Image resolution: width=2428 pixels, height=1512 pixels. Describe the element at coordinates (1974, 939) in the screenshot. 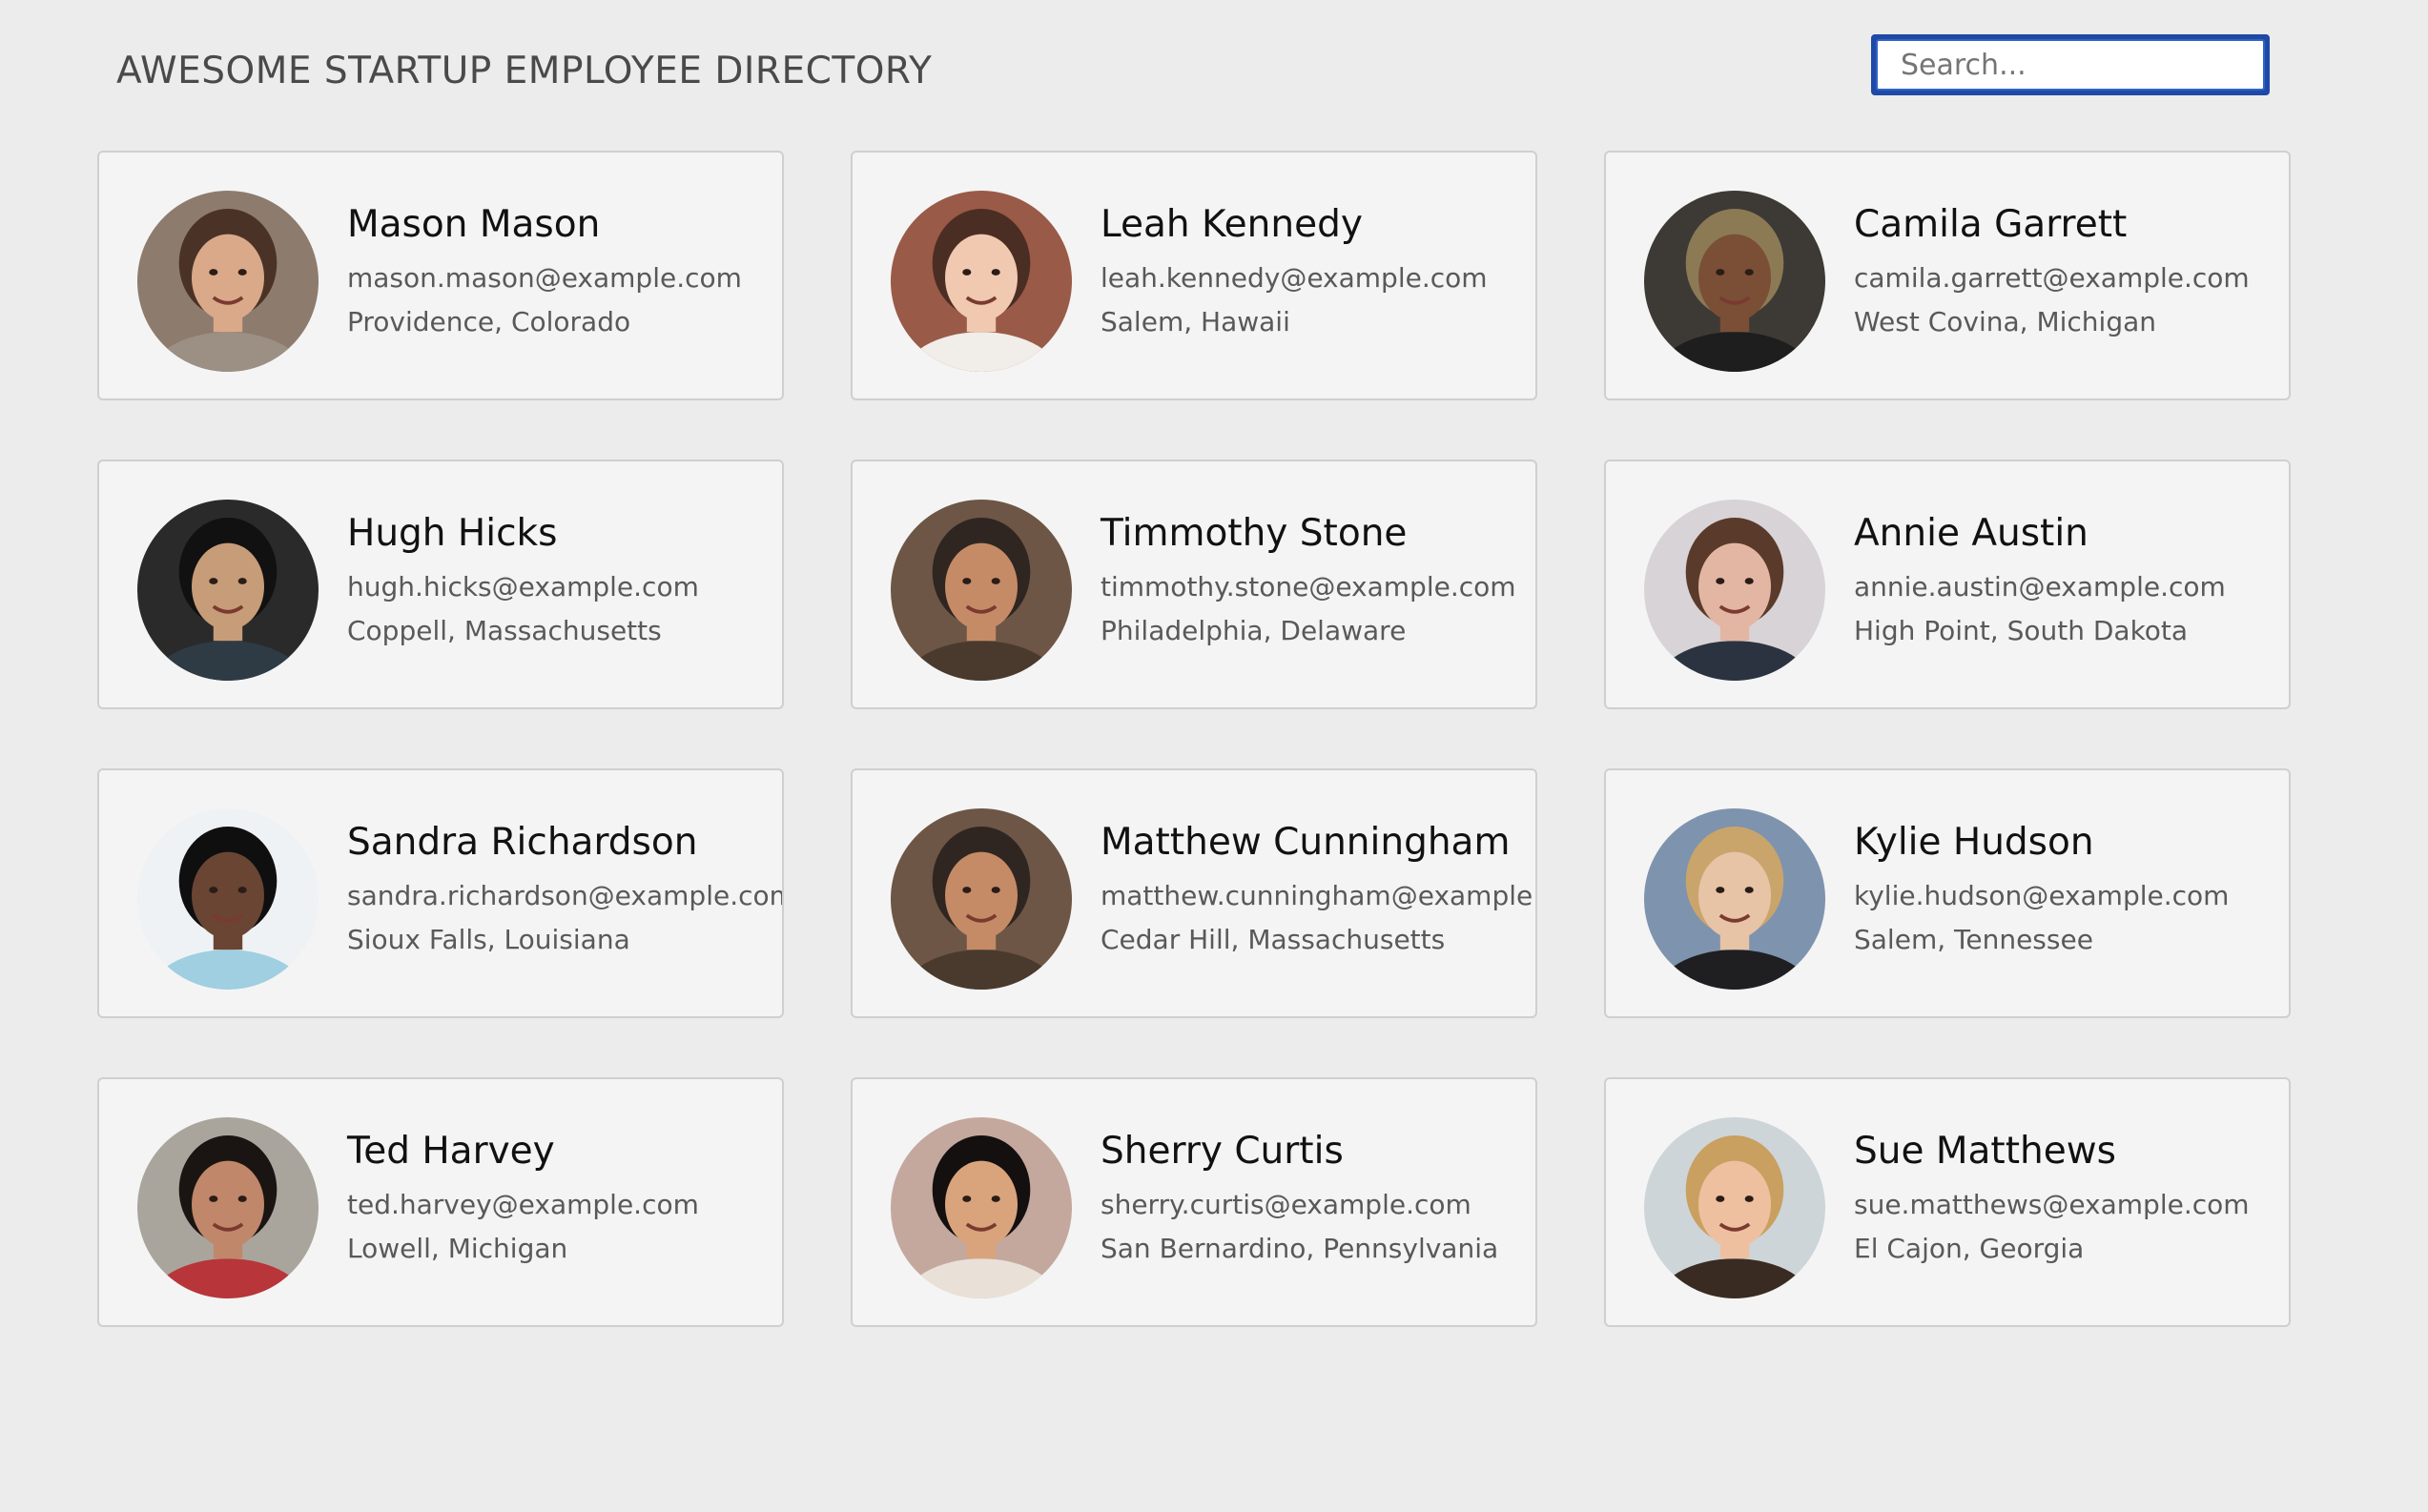

I see `employee-location: Salem, Tennessee` at that location.